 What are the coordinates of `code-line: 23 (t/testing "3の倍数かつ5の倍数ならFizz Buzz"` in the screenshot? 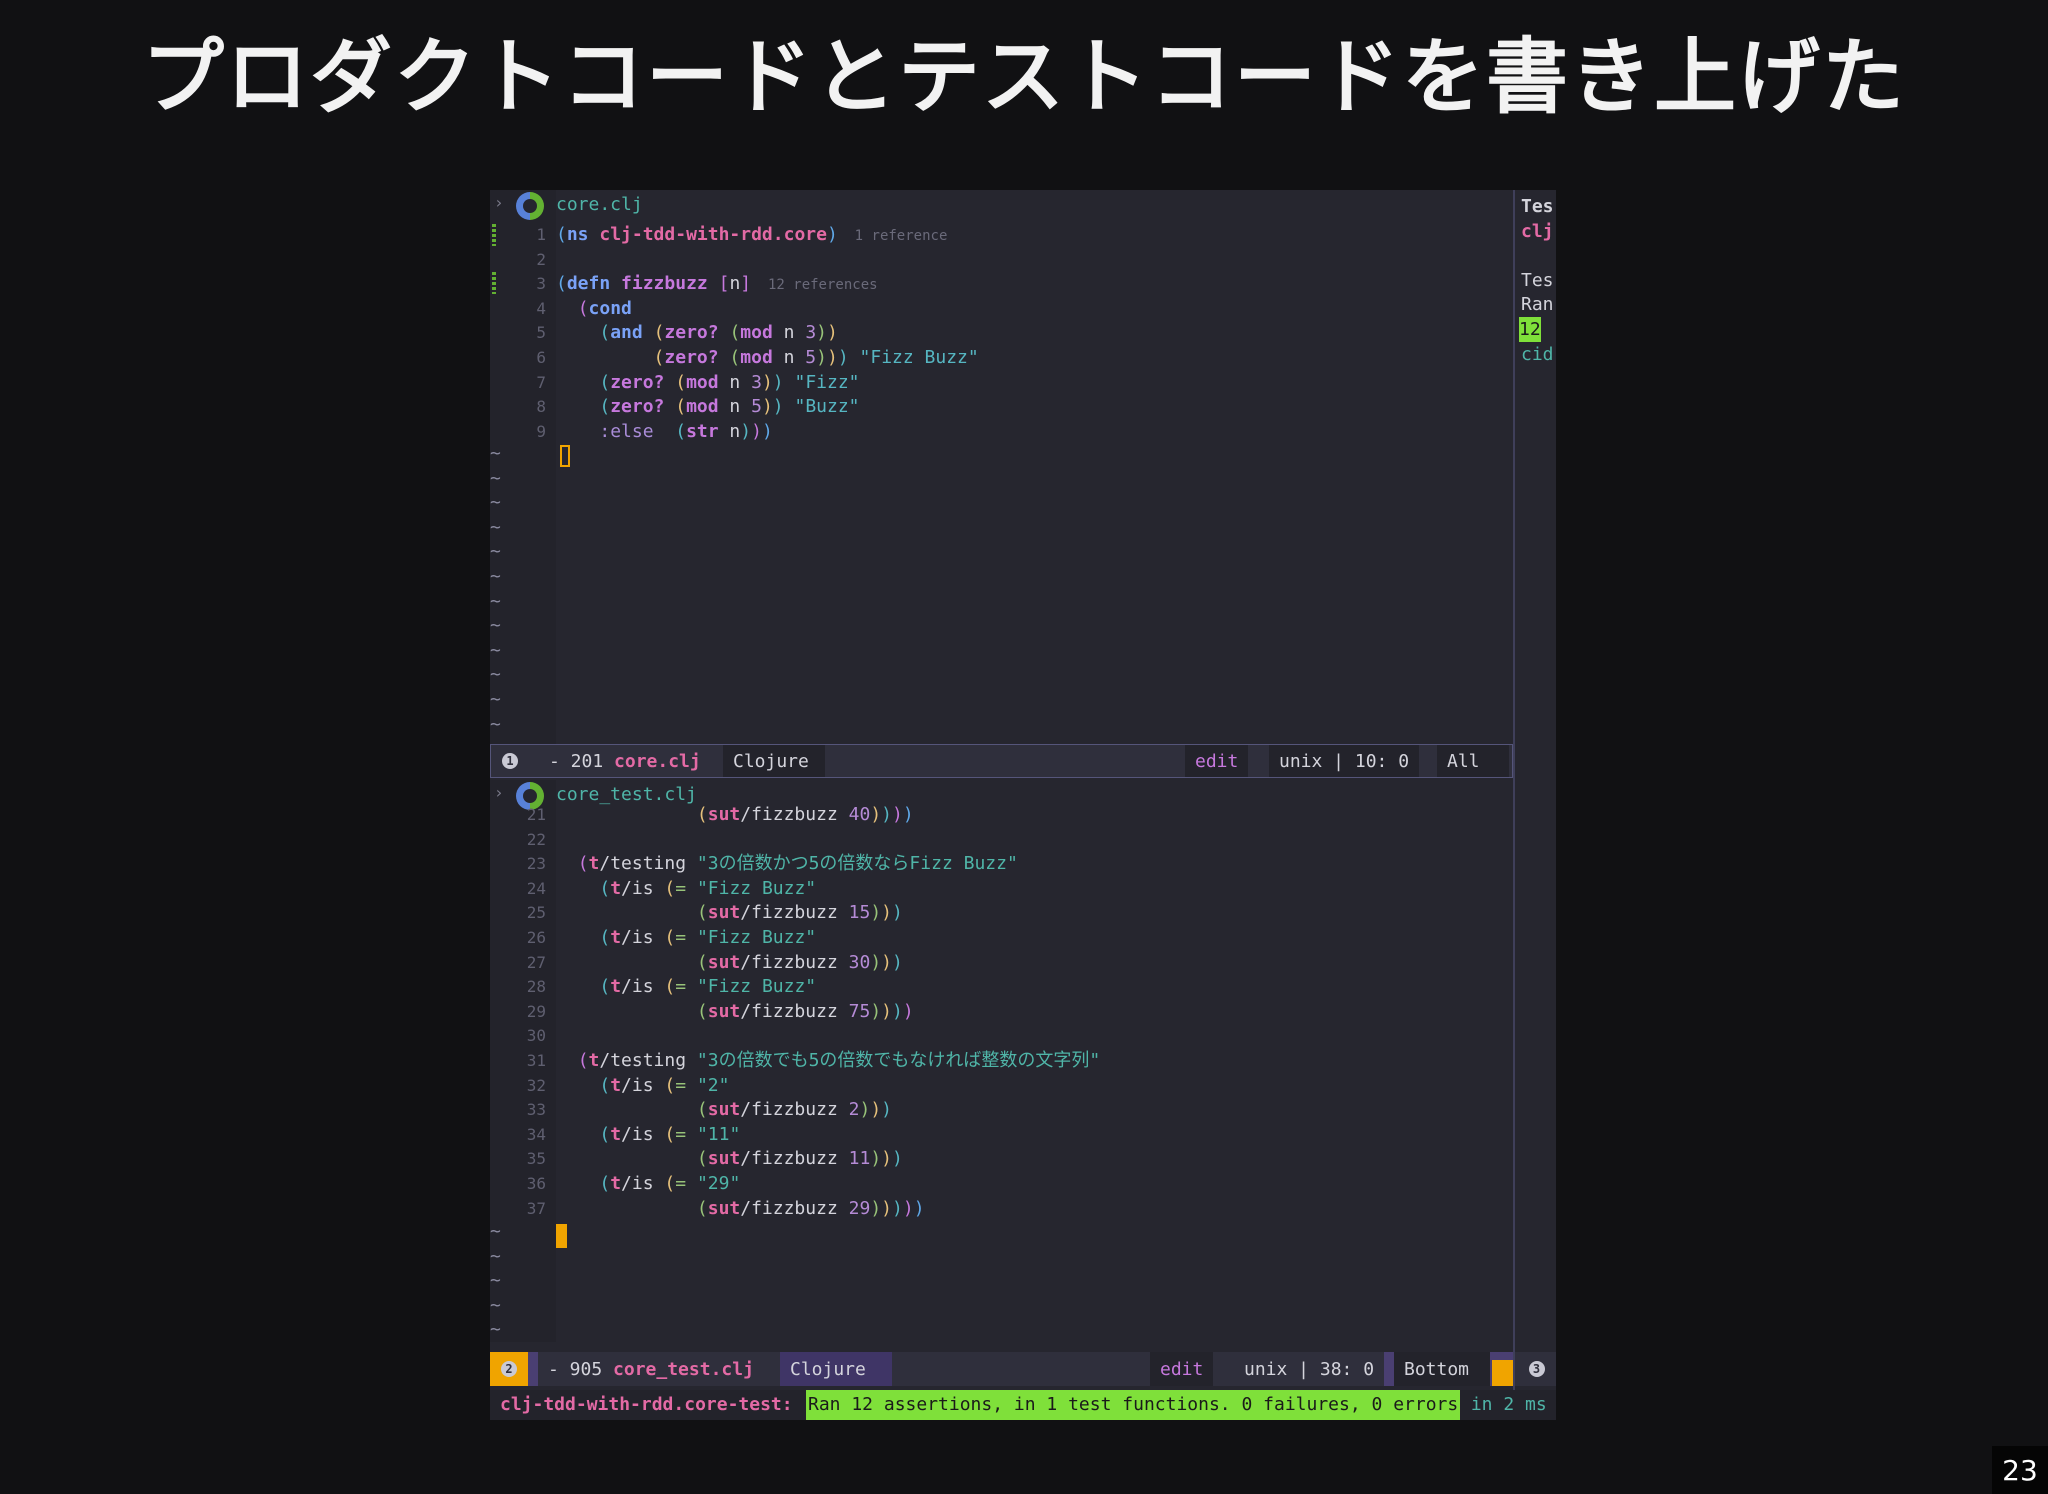 It's located at (1001, 863).